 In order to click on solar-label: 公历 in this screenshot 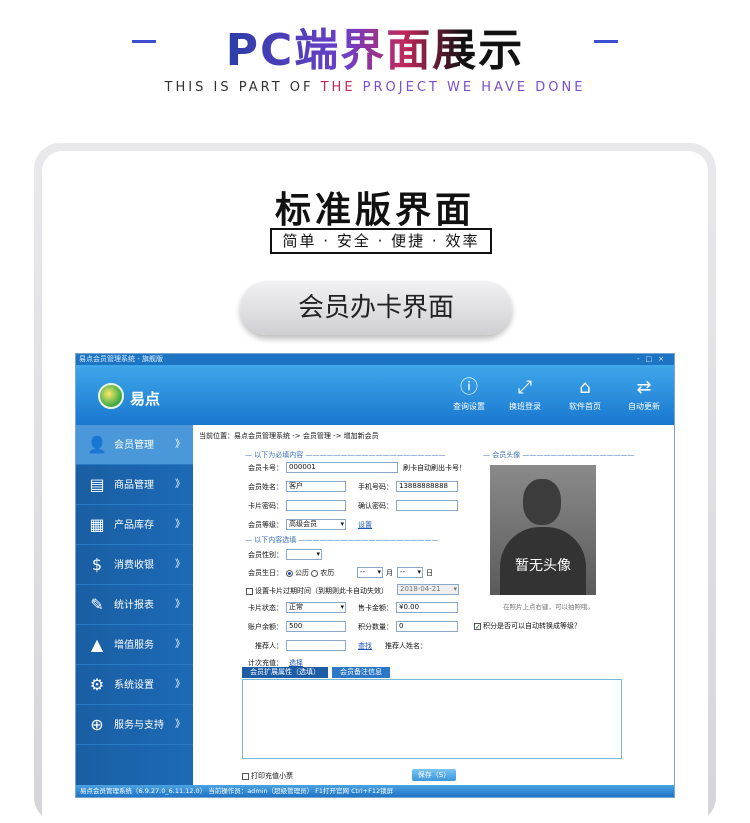, I will do `click(302, 573)`.